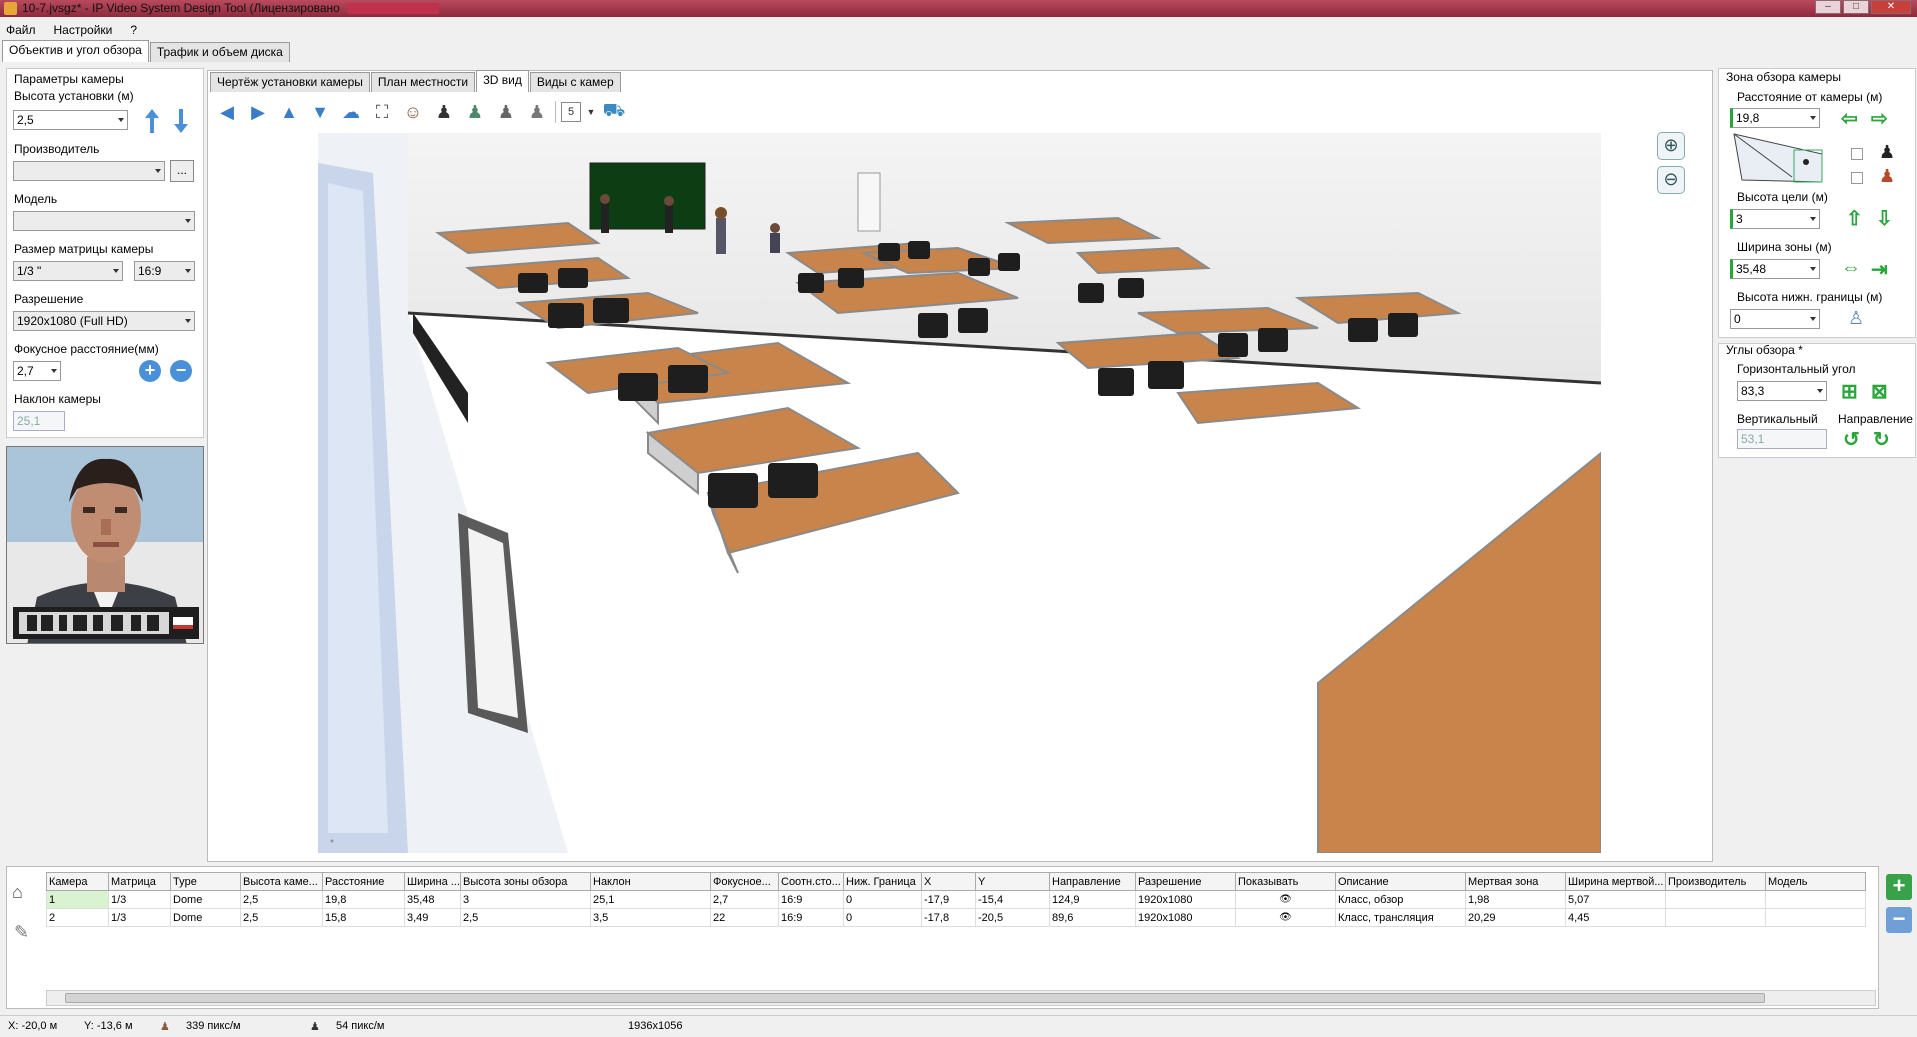  I want to click on width-expand-icon: ⇔, so click(1851, 268).